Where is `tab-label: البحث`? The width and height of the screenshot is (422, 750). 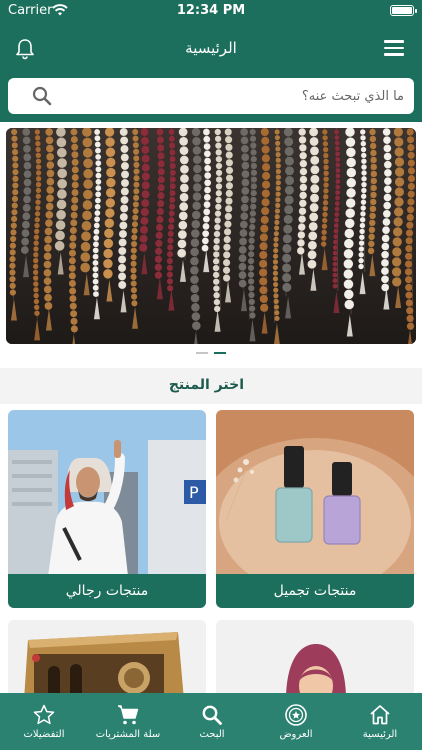 tab-label: البحث is located at coordinates (212, 734).